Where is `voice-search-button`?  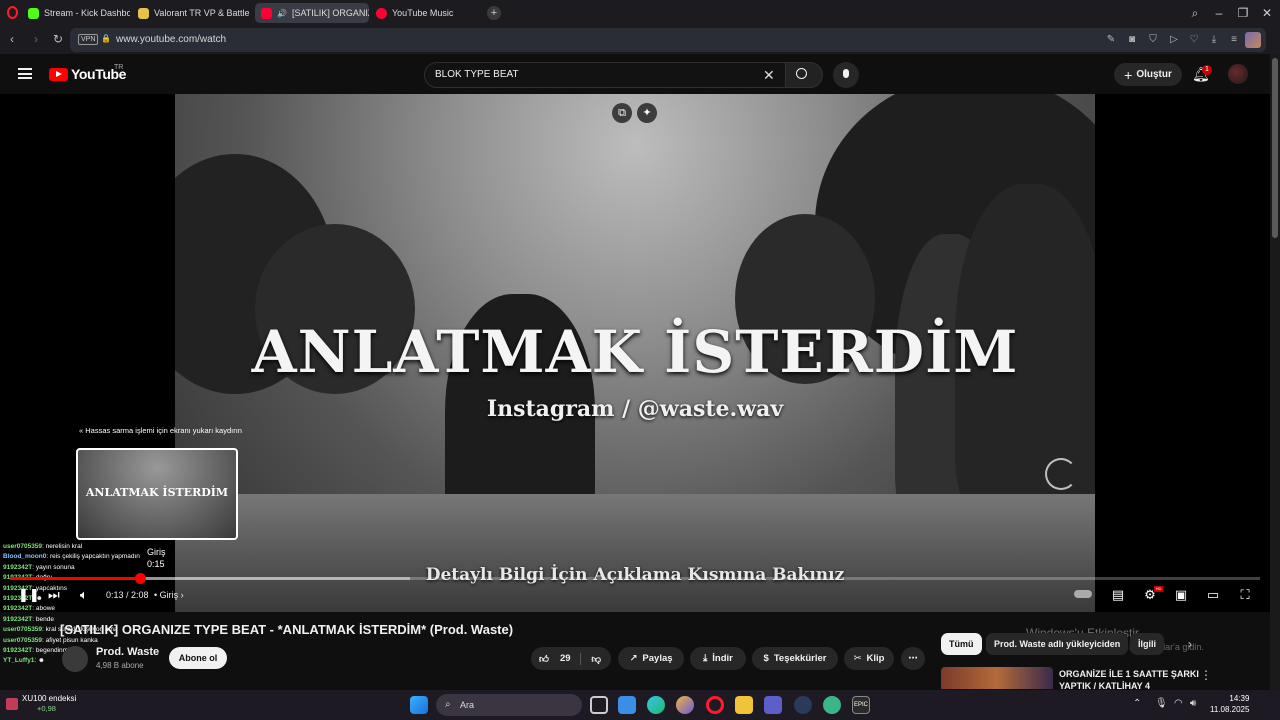
voice-search-button is located at coordinates (846, 75).